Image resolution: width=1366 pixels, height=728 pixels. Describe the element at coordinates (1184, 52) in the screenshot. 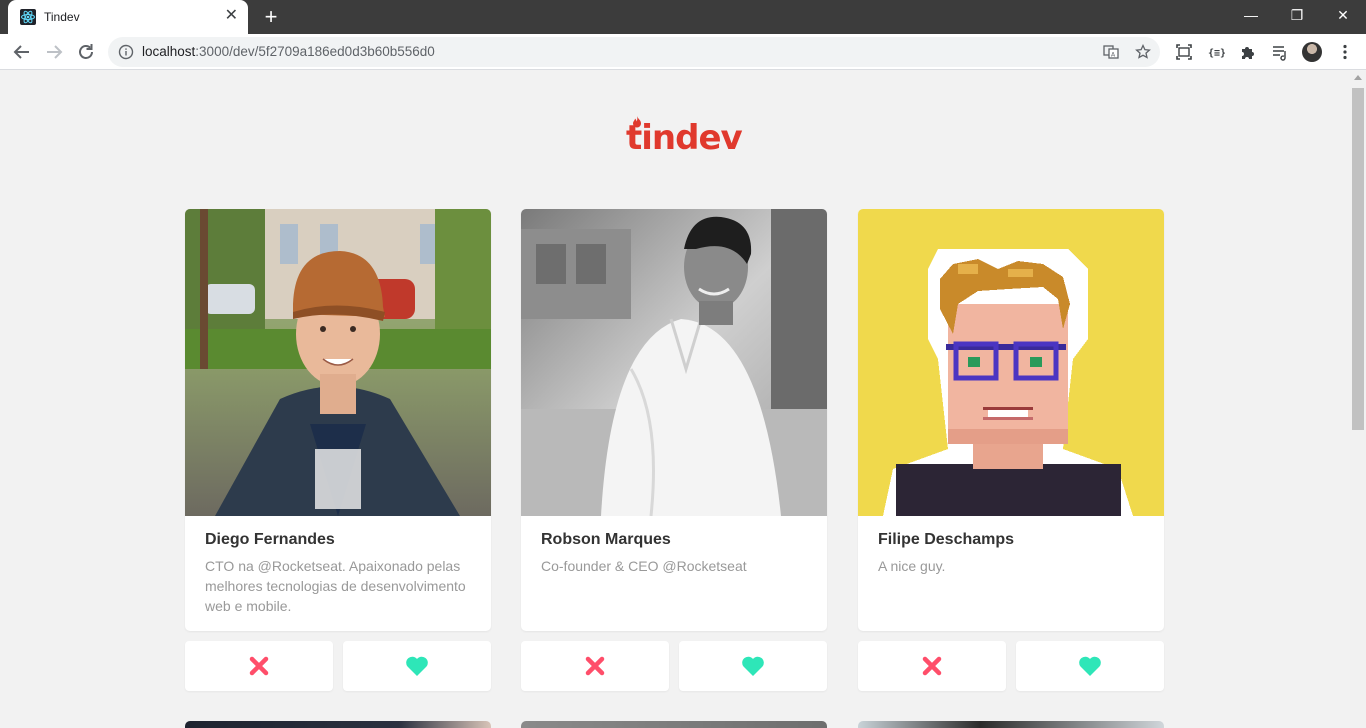

I see `screenshot-icon` at that location.